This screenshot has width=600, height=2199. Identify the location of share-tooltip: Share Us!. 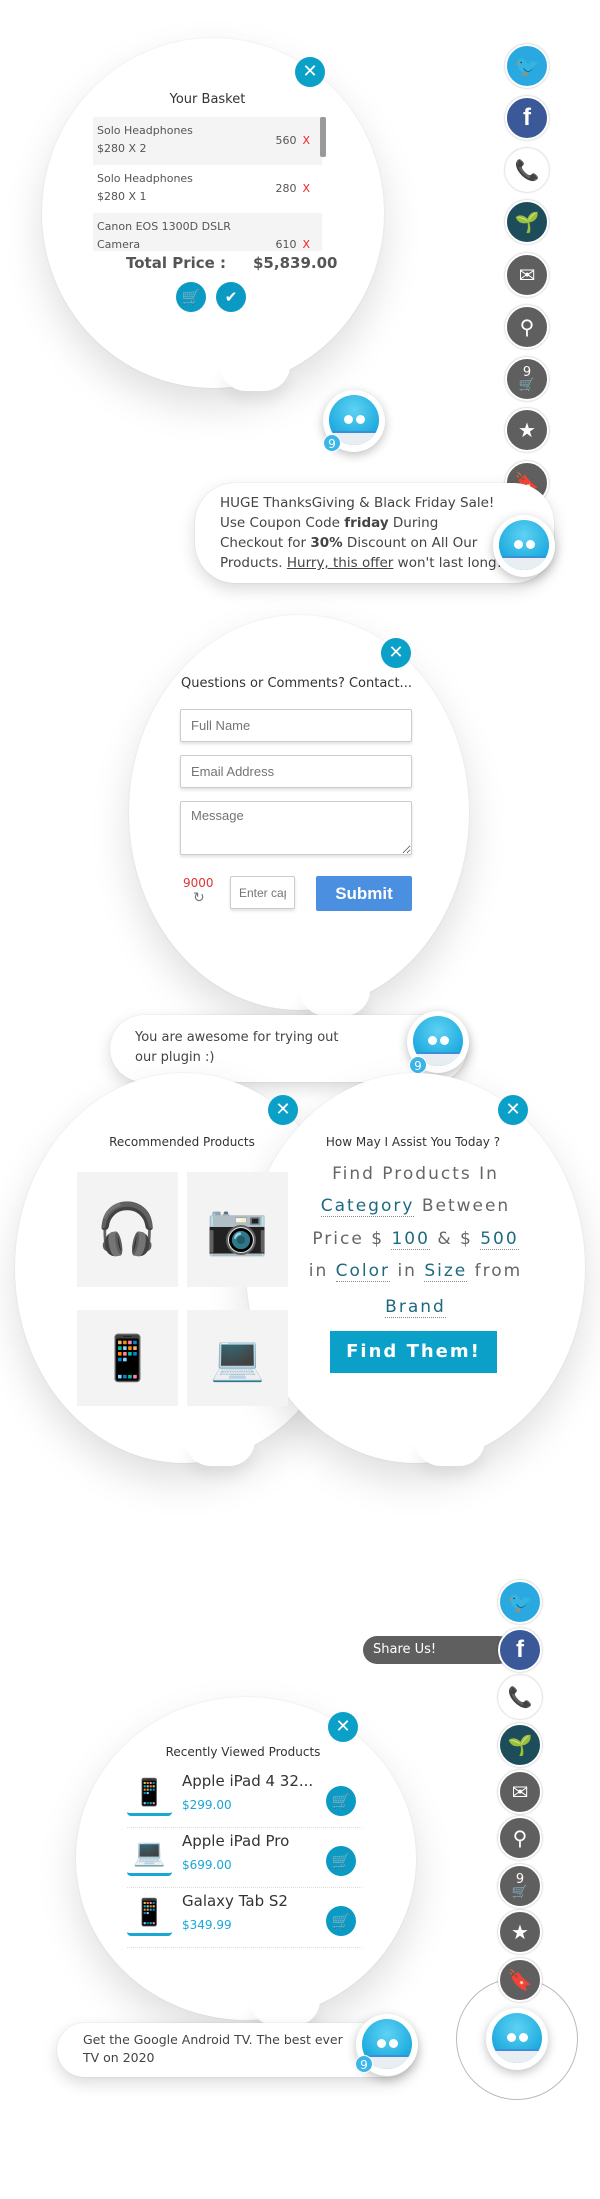
(438, 1650).